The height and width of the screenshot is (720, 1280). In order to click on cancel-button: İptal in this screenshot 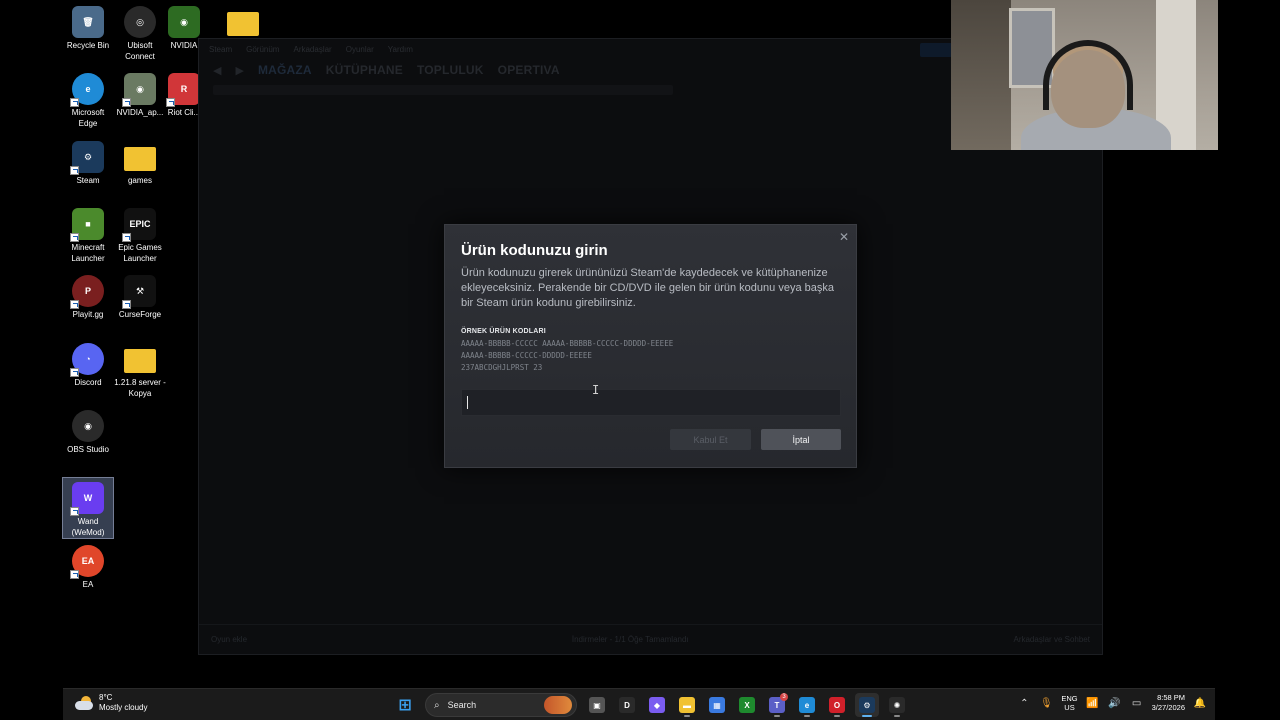, I will do `click(801, 439)`.